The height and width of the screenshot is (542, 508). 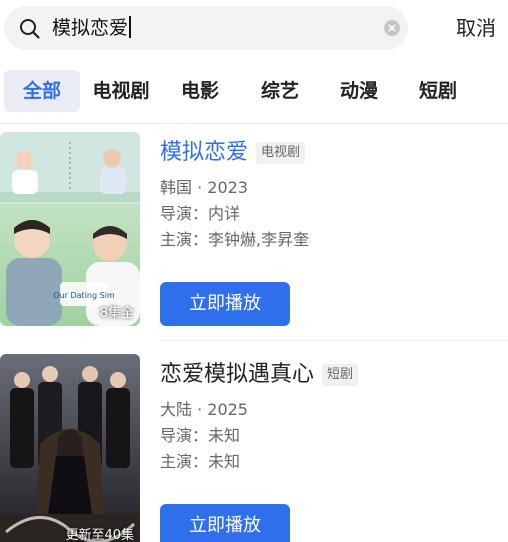 I want to click on search-icon, so click(x=30, y=29).